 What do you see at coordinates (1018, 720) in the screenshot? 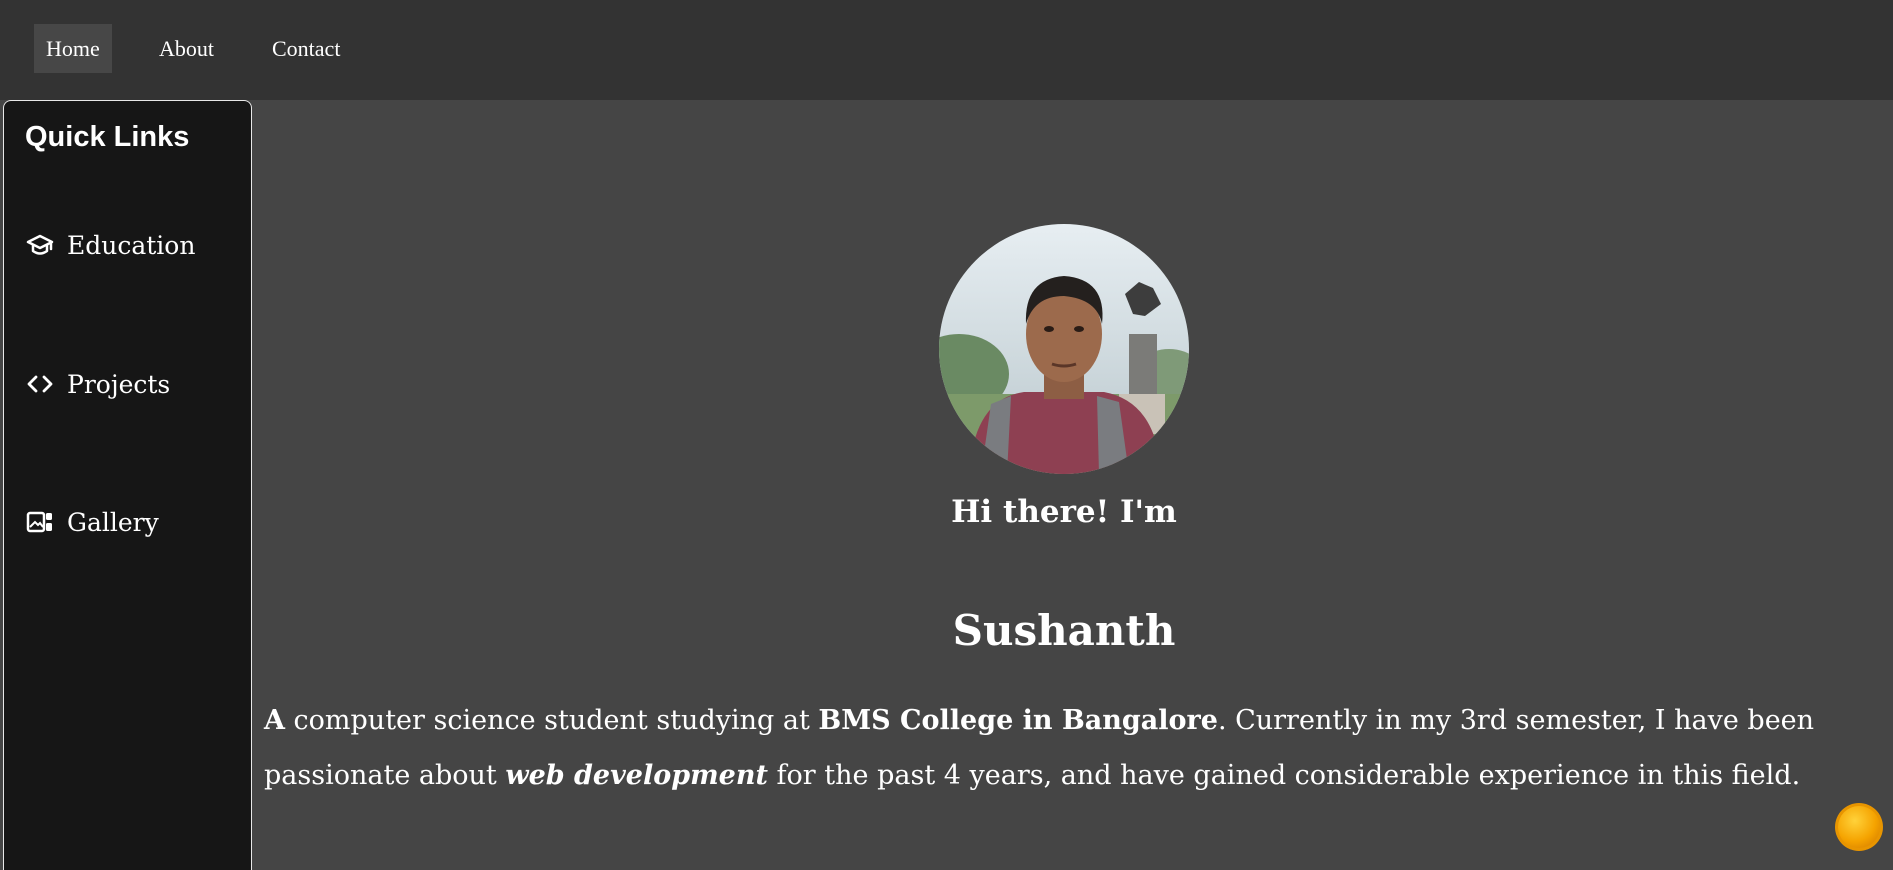
I see `bio-college: BMS College in Bangalore` at bounding box center [1018, 720].